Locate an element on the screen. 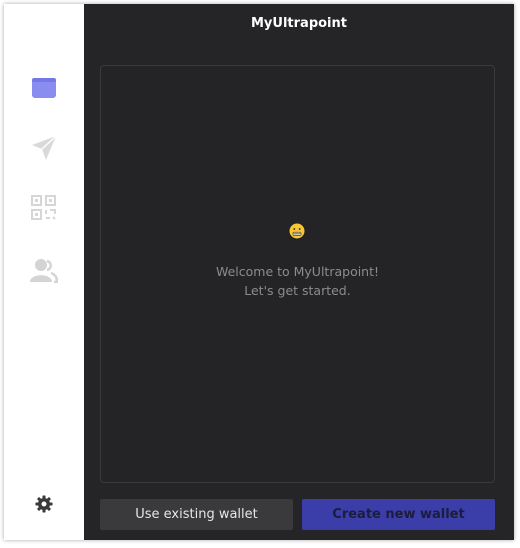 The image size is (520, 548). sidebar-item-qr is located at coordinates (44, 208).